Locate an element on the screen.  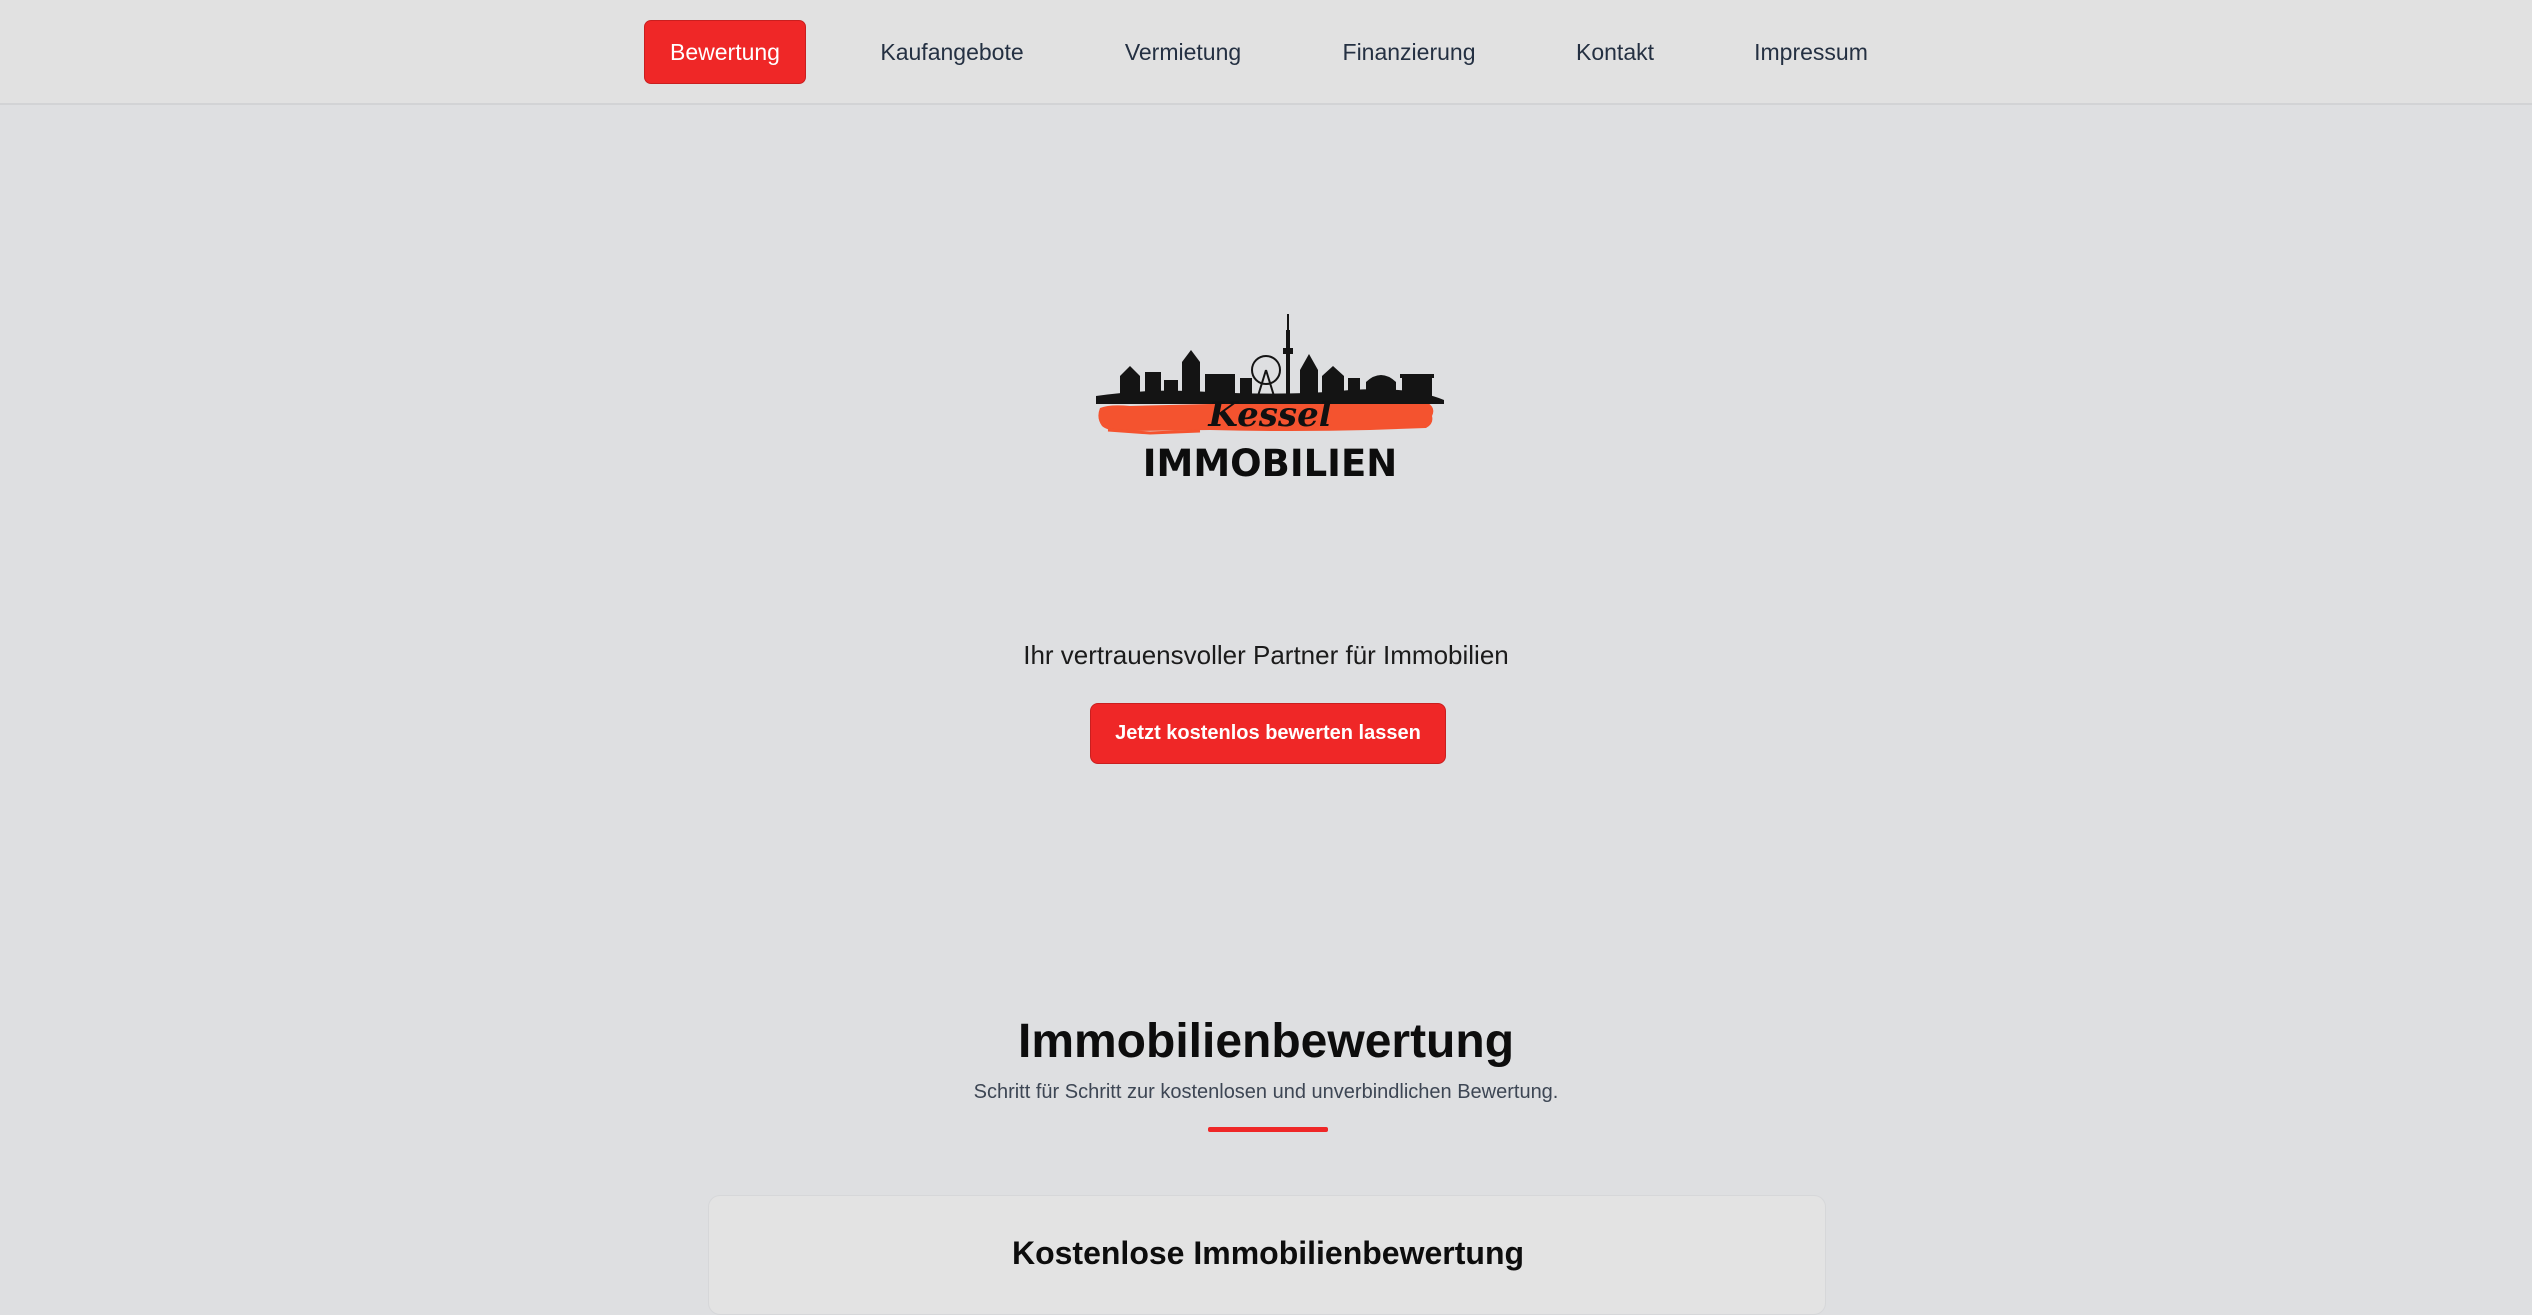
nav-item-impressum: Impressum is located at coordinates (1811, 52).